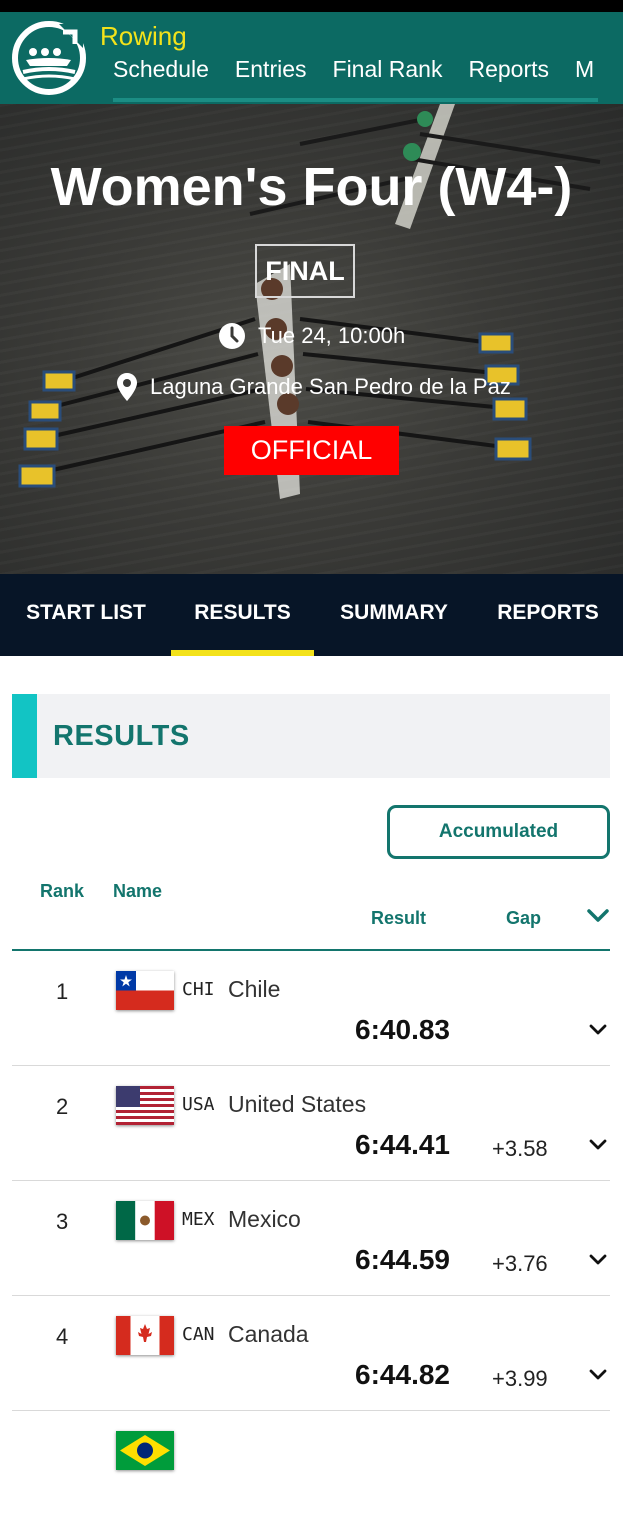  Describe the element at coordinates (311, 1468) in the screenshot. I see `result-row` at that location.